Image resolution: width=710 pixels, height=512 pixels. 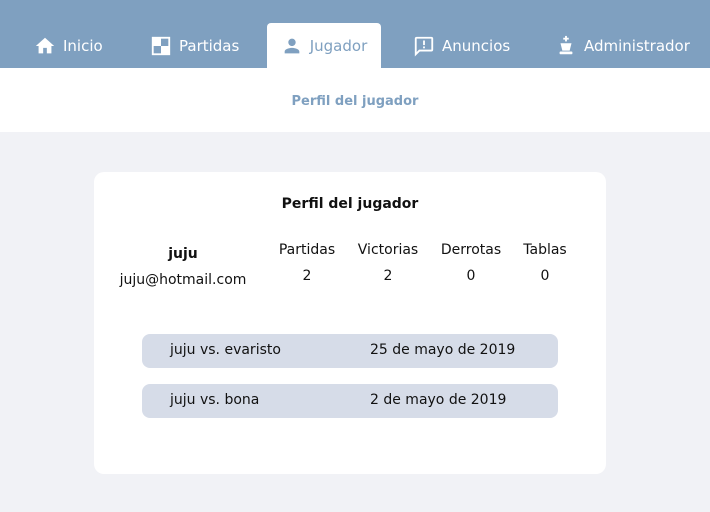 What do you see at coordinates (307, 250) in the screenshot?
I see `stat-label: Partidas` at bounding box center [307, 250].